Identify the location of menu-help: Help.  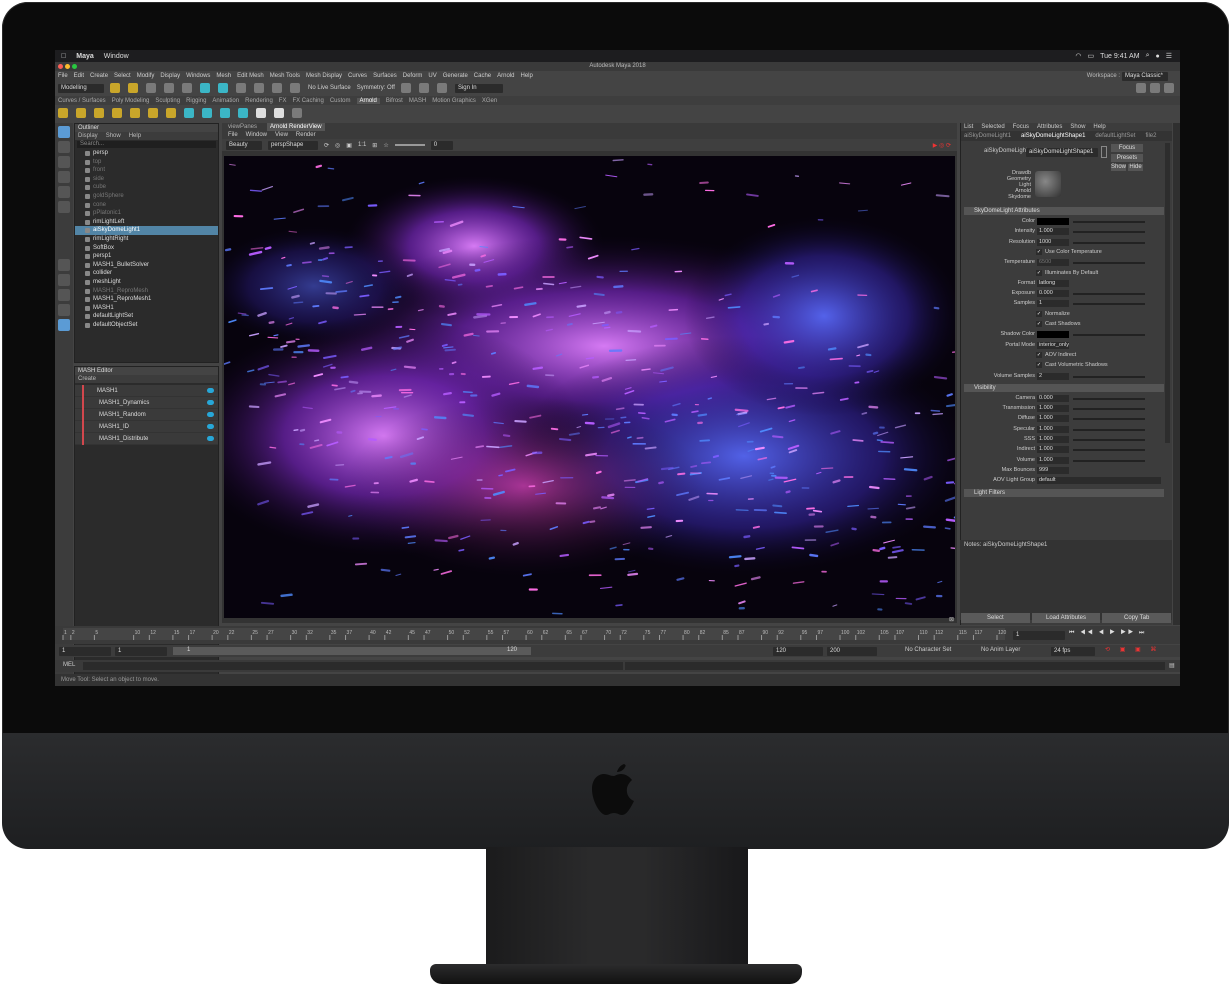
(526, 76).